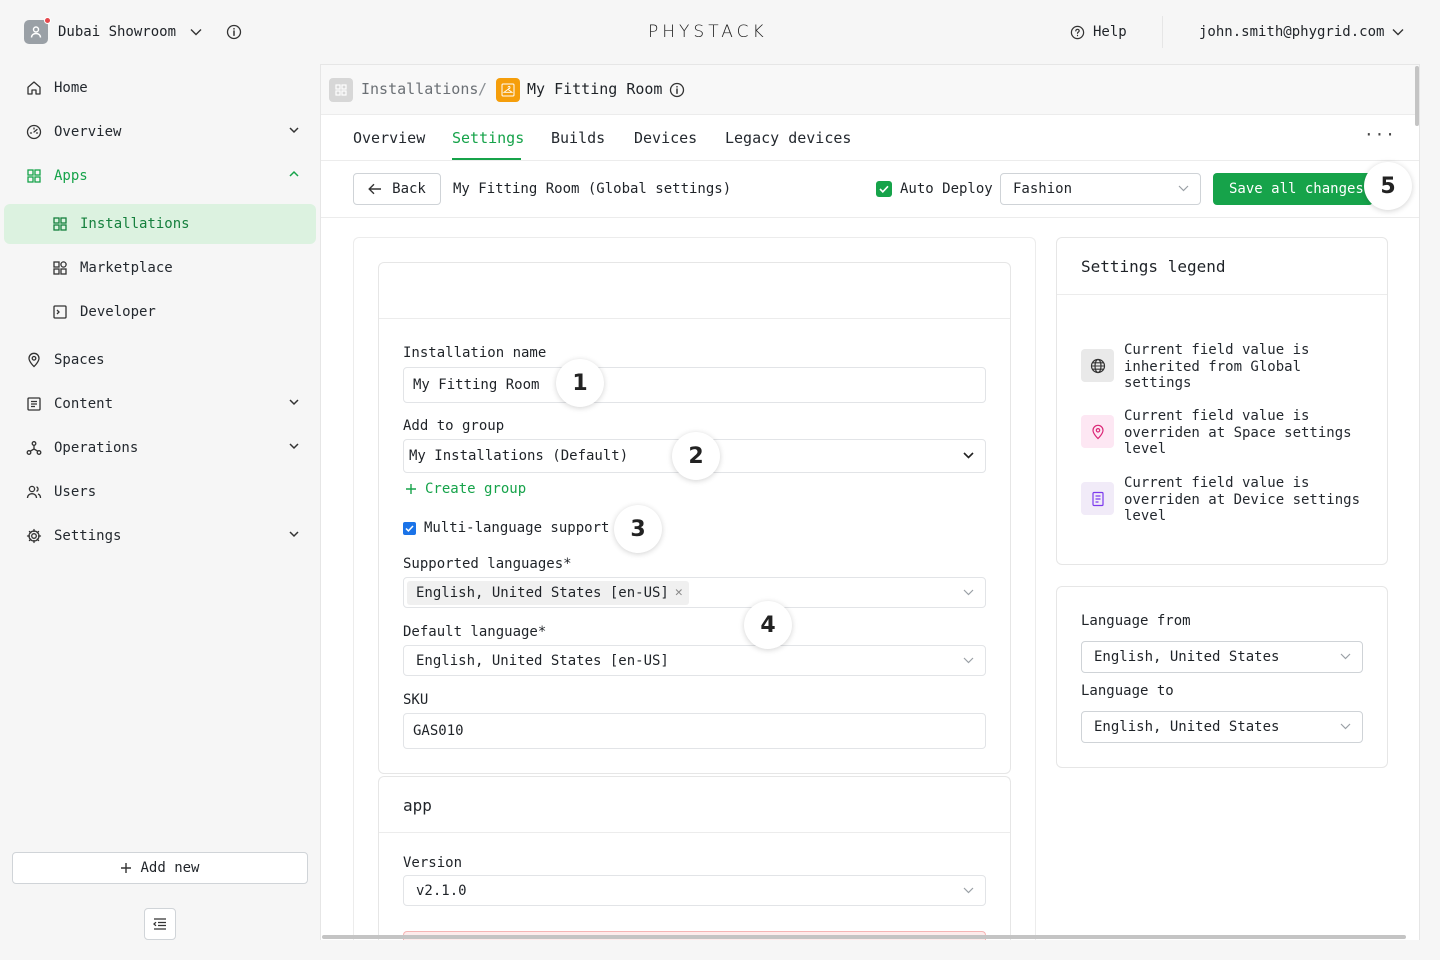 The width and height of the screenshot is (1440, 960). What do you see at coordinates (168, 536) in the screenshot?
I see `sidebar-item-settings: Settings` at bounding box center [168, 536].